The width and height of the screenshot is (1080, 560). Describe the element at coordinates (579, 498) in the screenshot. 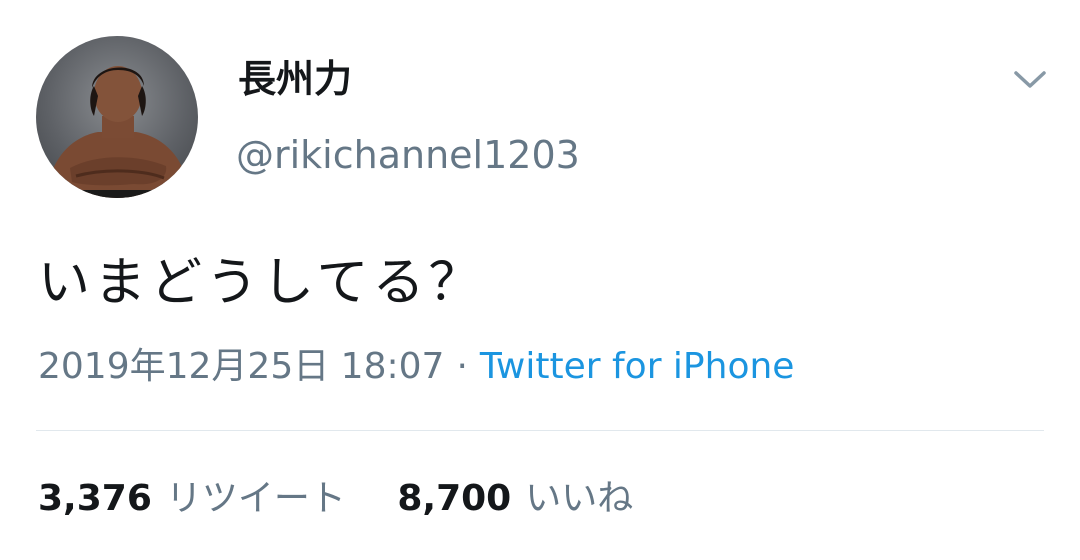

I see `likes-label: いいね` at that location.